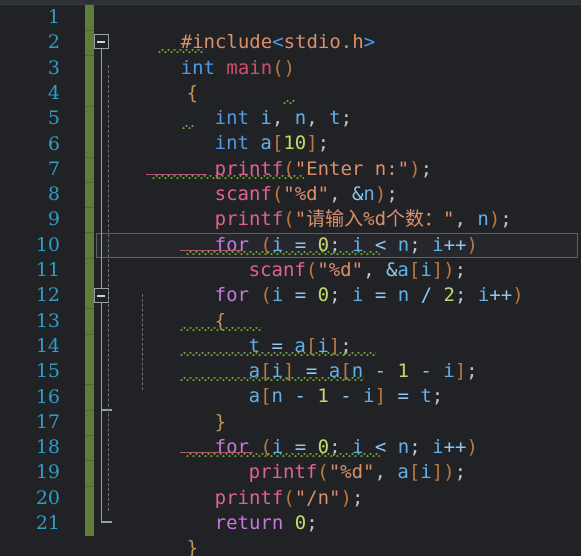 Image resolution: width=581 pixels, height=556 pixels. Describe the element at coordinates (249, 67) in the screenshot. I see `function-name-main: main` at that location.